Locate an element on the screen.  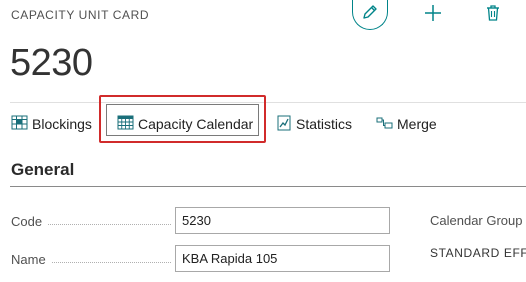
capacity-calendar-label: Capacity Calendar is located at coordinates (196, 124).